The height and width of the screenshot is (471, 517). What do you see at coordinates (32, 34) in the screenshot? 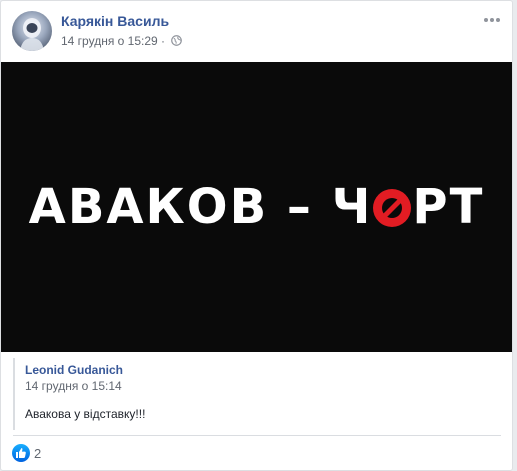
I see `astronaut-icon` at bounding box center [32, 34].